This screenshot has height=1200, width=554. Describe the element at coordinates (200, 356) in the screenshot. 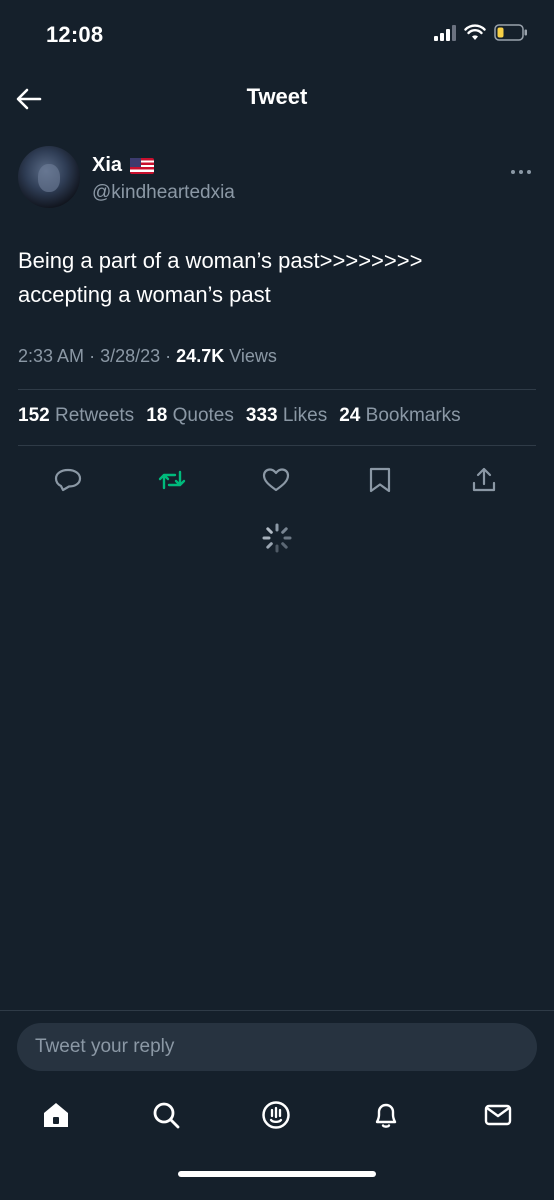

I see `views-count: 24.7K` at that location.